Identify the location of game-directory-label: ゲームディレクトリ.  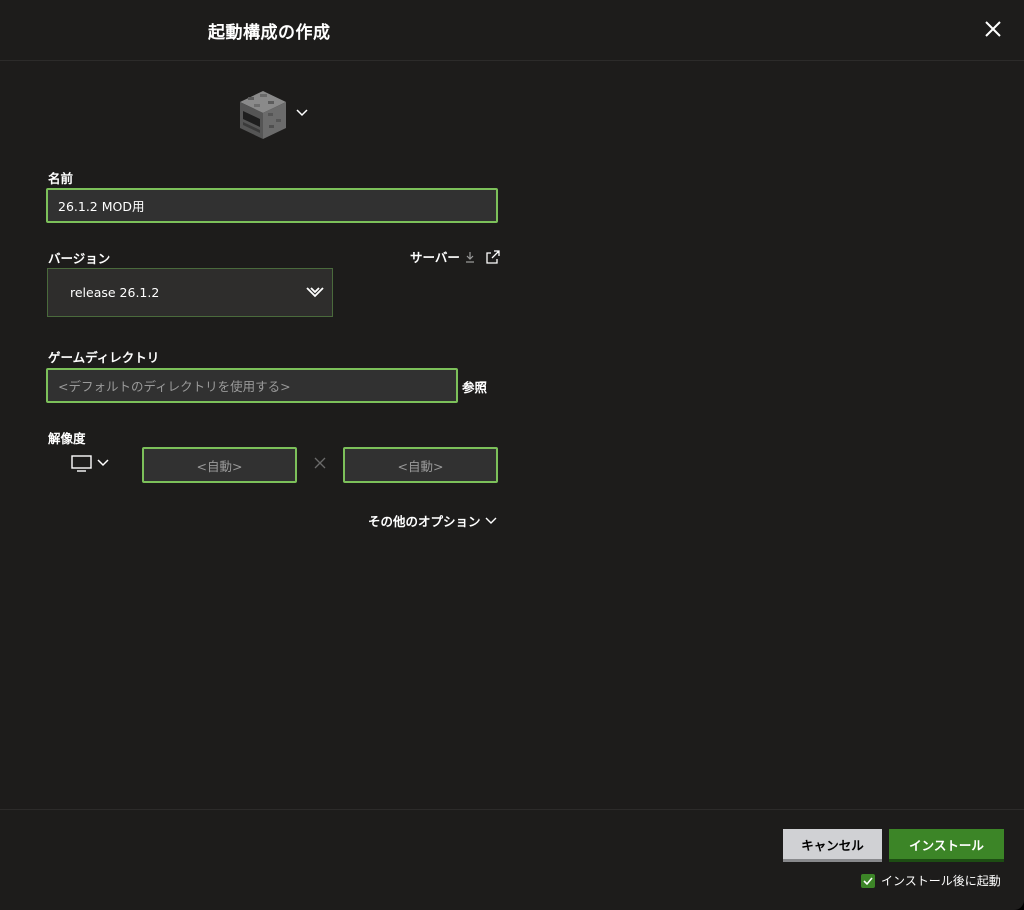
(104, 357).